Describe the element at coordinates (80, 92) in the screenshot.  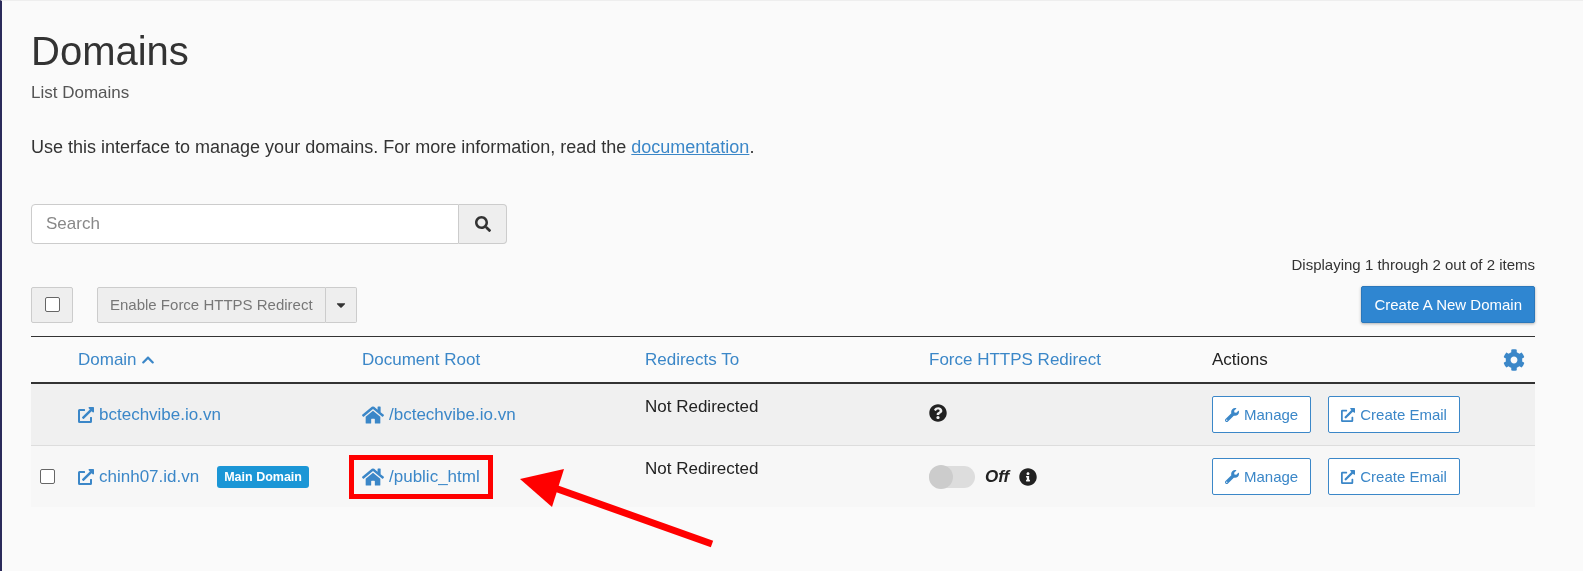
I see `page-subtitle: List Domains` at that location.